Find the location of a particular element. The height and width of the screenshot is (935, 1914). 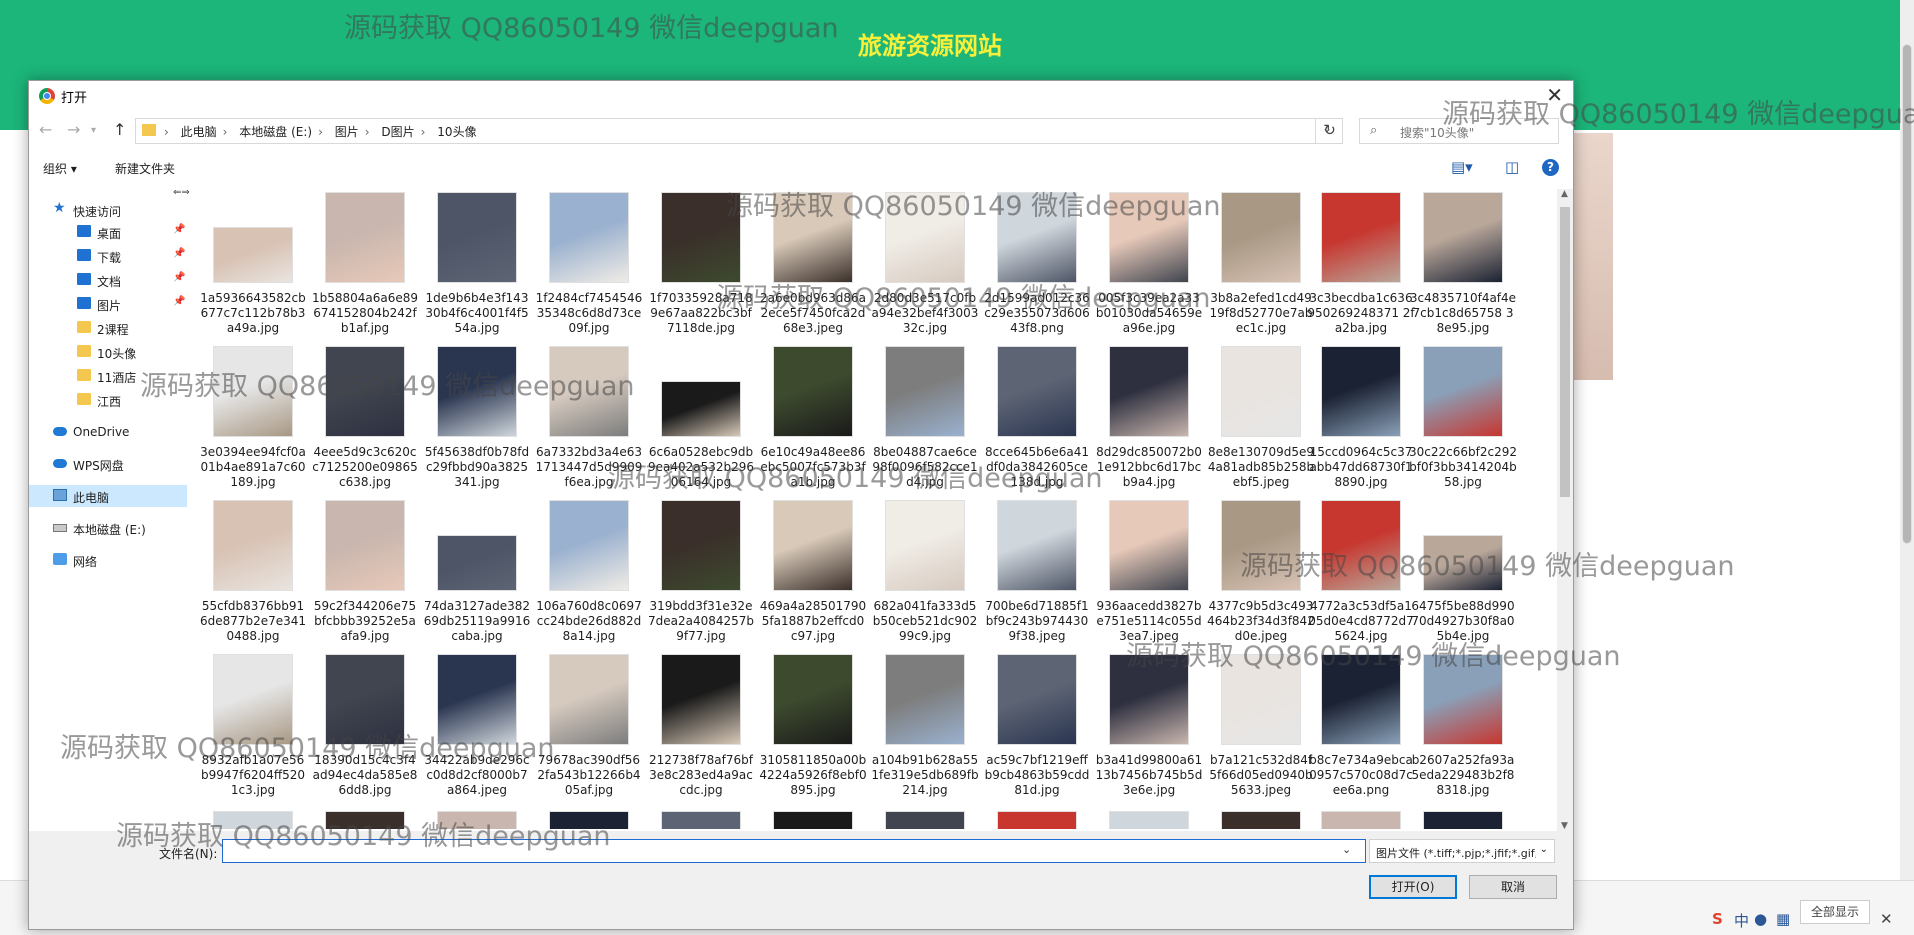

file-item: 5f45638df0b78fdc29fbbd90a3825341.jpg is located at coordinates (477, 422).